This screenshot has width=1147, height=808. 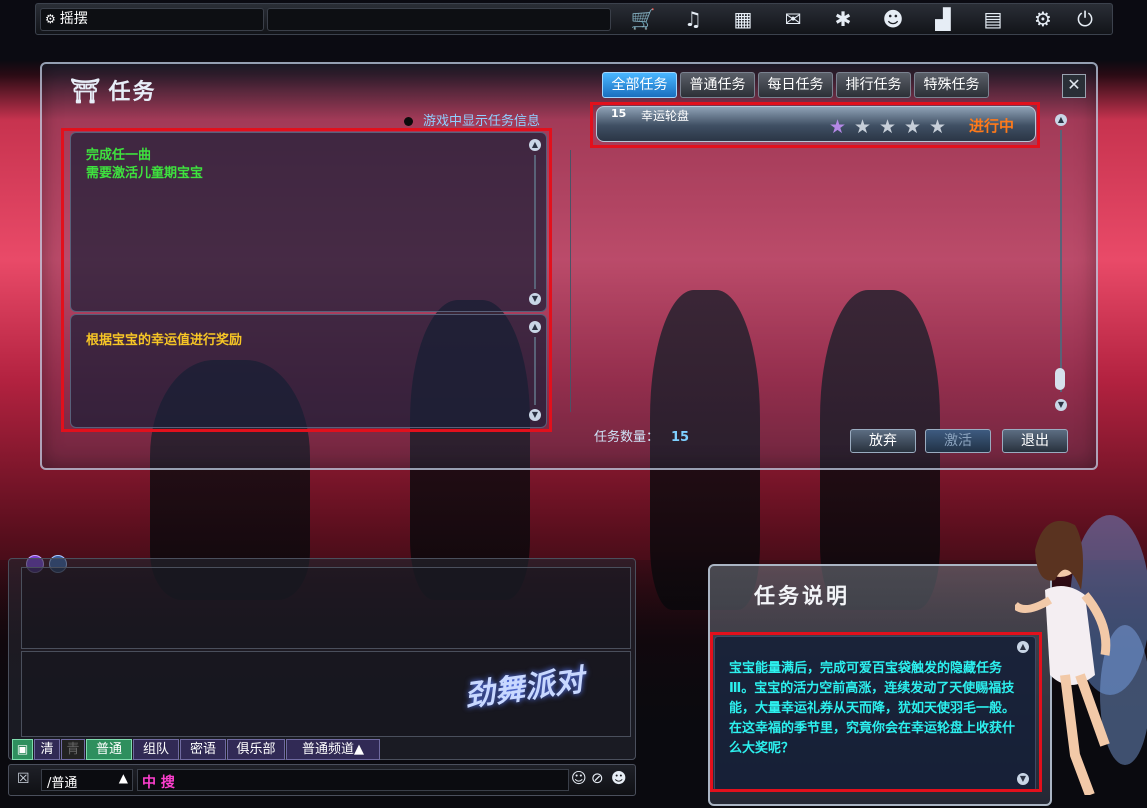 I want to click on panel-title: ⛩ 任务, so click(x=113, y=91).